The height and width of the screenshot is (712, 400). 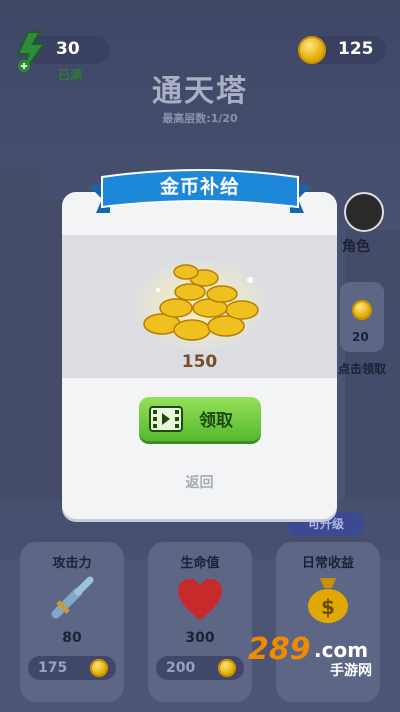 I want to click on upgrade-card-health: 生命值 300 200, so click(x=200, y=622).